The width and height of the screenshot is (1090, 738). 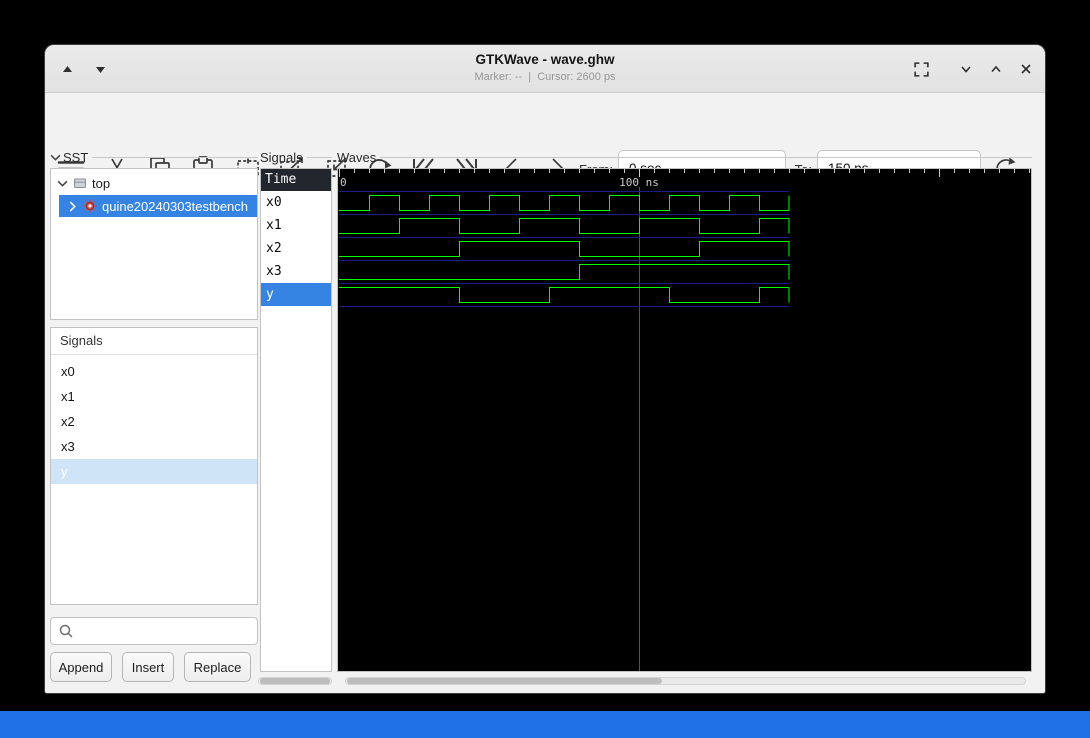 What do you see at coordinates (168, 631) in the screenshot?
I see `search-input` at bounding box center [168, 631].